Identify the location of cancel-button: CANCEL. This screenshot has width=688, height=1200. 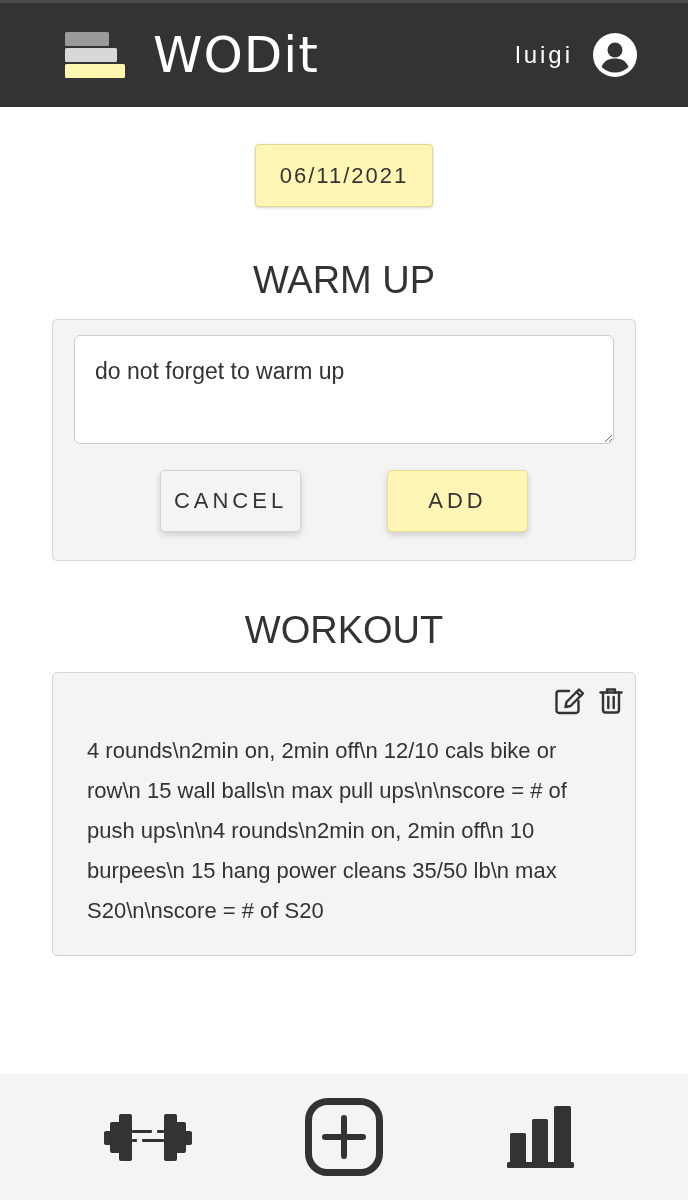
(230, 501).